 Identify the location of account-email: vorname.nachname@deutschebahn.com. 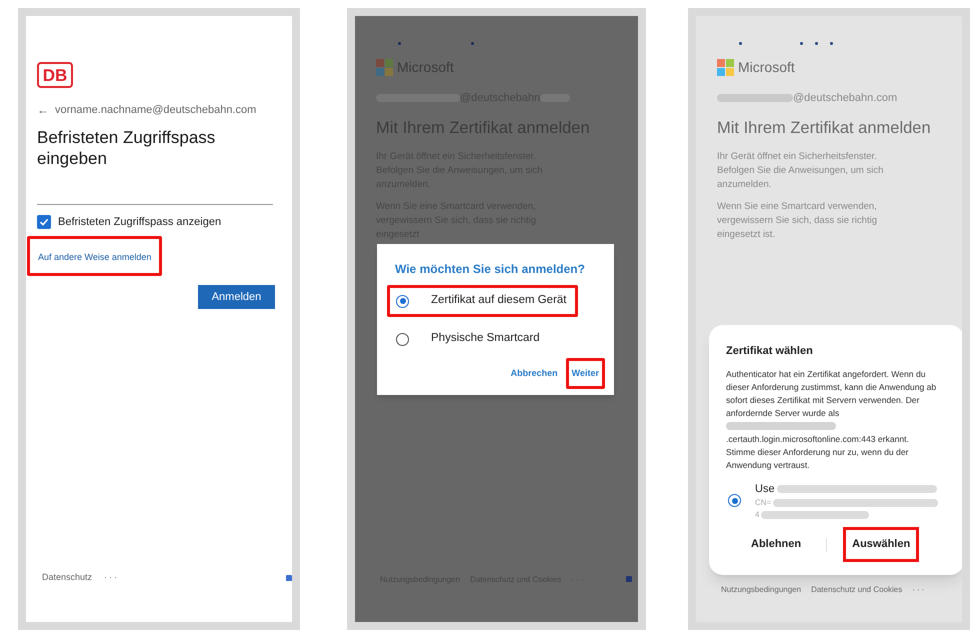
(155, 110).